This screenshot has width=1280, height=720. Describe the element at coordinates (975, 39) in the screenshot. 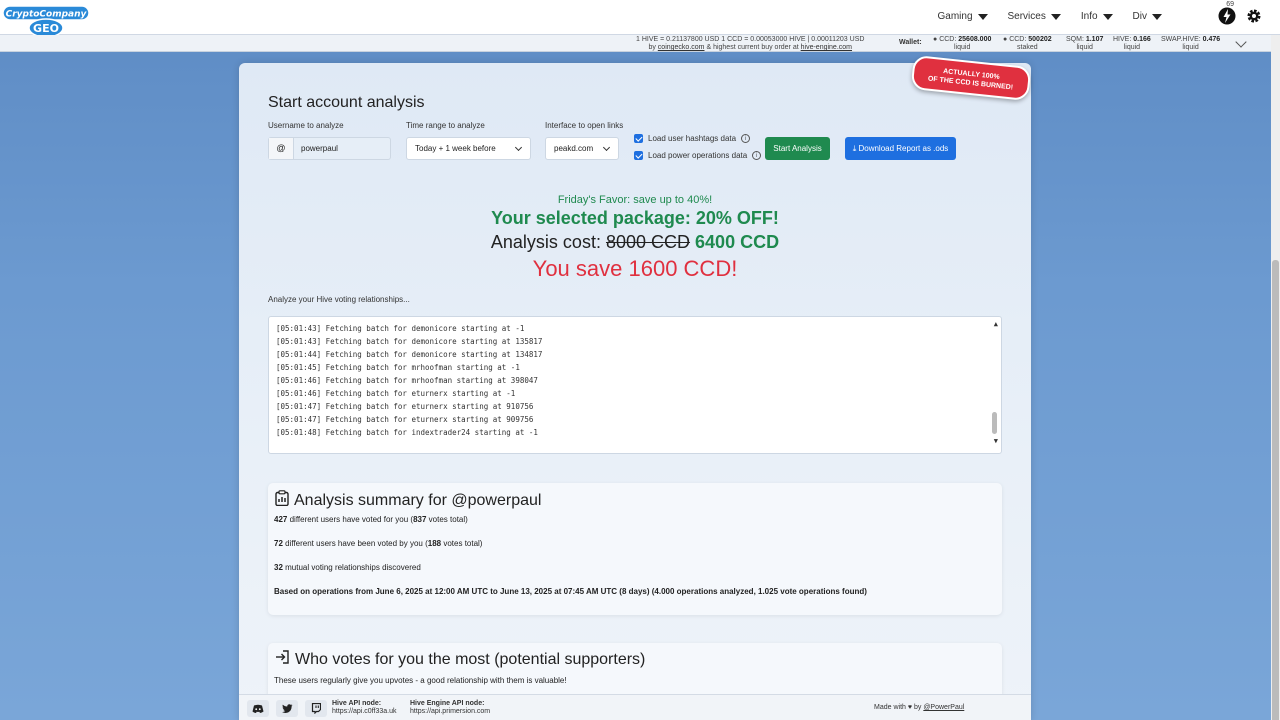

I see `stat-value: 25608.000` at that location.